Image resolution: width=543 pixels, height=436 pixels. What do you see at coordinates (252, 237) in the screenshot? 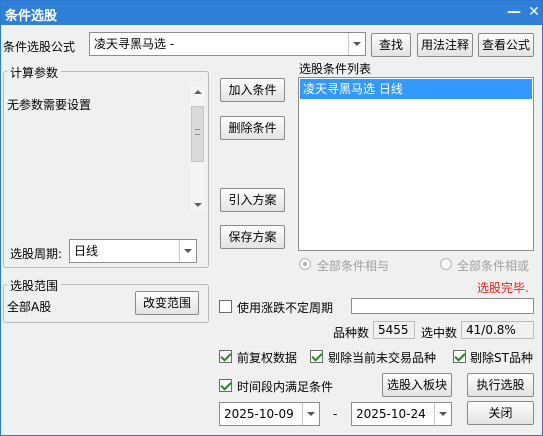
I see `save-plan-button: 保存方案` at bounding box center [252, 237].